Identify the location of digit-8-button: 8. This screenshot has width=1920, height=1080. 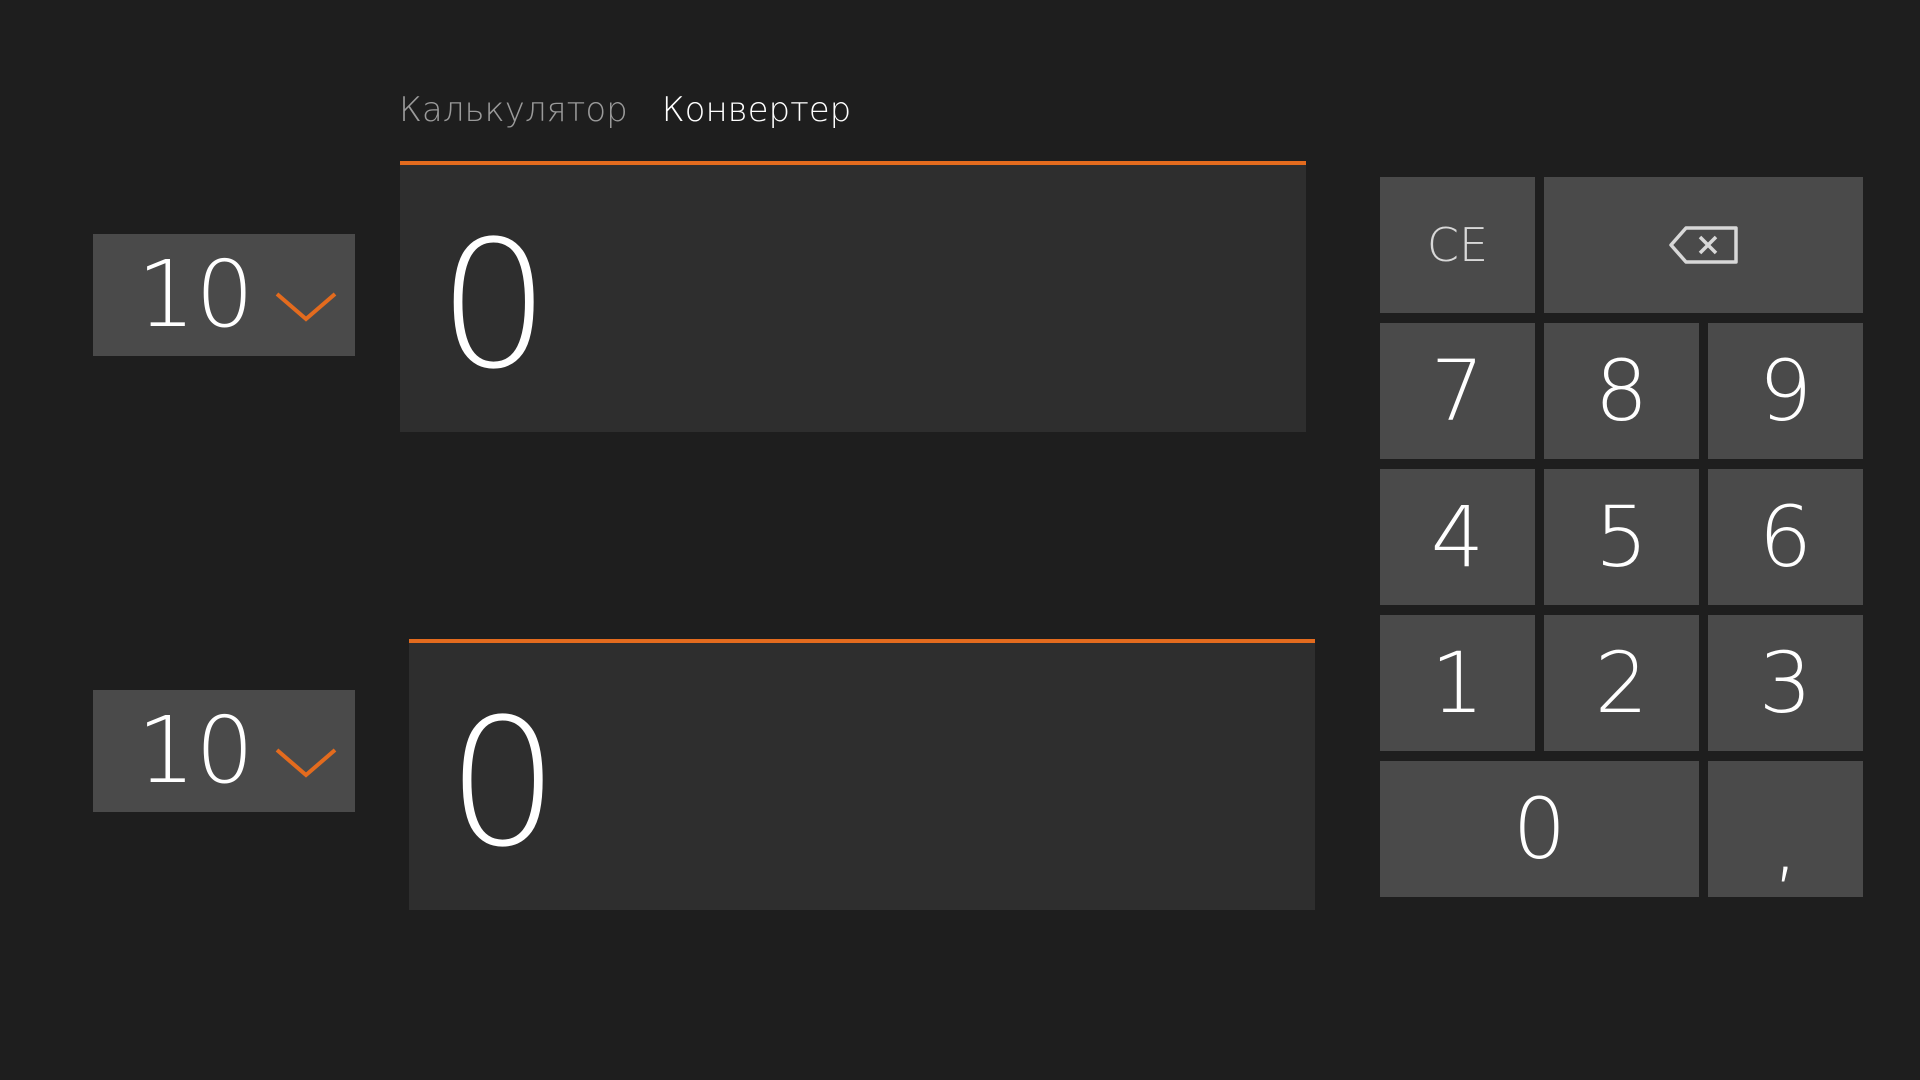
(1621, 391).